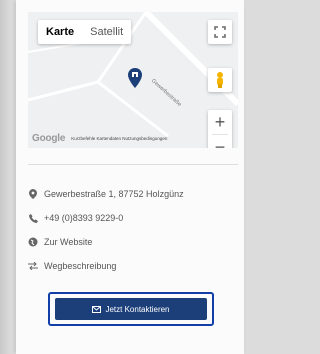 The image size is (320, 354). Describe the element at coordinates (220, 122) in the screenshot. I see `zoom-in-button: +` at that location.